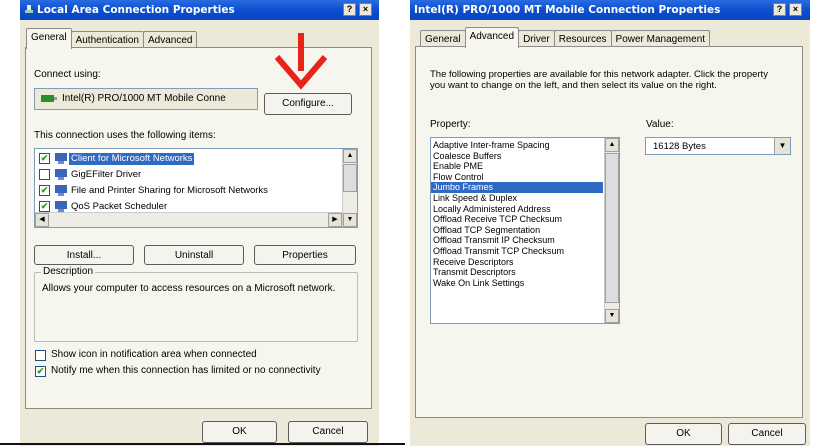 The image size is (814, 448). What do you see at coordinates (517, 187) in the screenshot?
I see `property-item: Jumbo Frames` at bounding box center [517, 187].